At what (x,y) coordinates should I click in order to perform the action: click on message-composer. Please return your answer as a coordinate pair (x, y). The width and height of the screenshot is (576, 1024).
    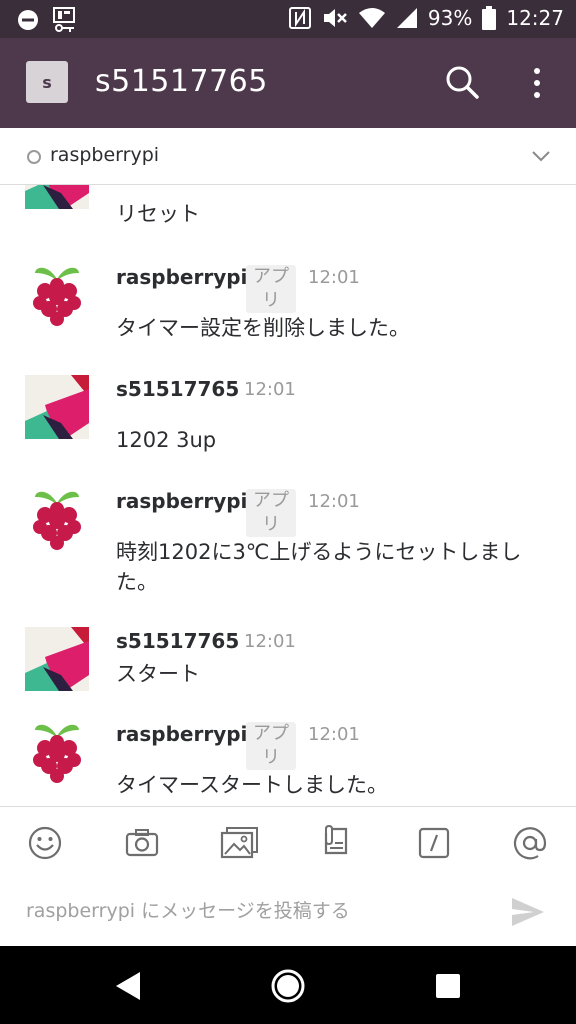
    Looking at the image, I should click on (288, 911).